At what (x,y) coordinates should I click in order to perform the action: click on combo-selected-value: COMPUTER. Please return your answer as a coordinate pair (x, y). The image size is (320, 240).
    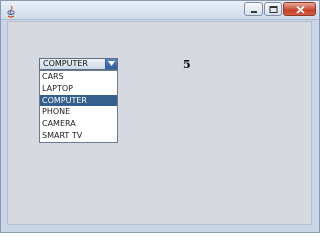
    Looking at the image, I should click on (65, 63).